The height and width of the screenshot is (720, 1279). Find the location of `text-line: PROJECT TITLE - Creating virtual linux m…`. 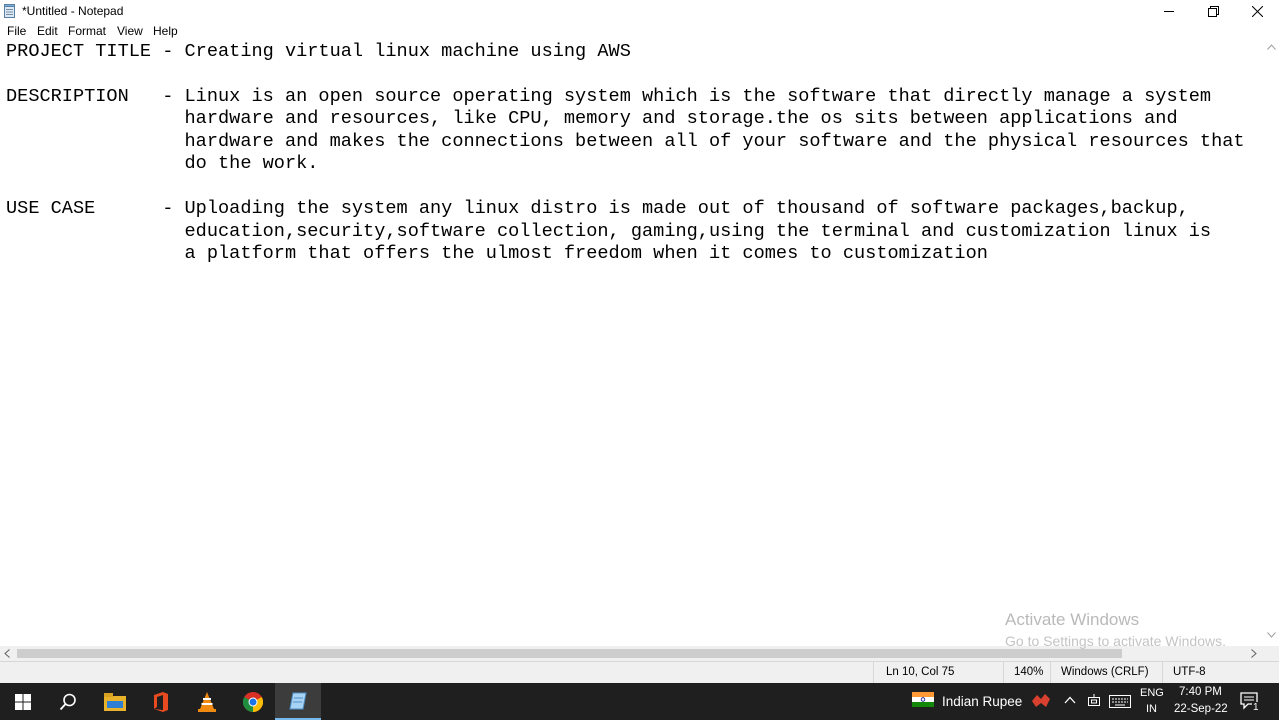

text-line: PROJECT TITLE - Creating virtual linux m… is located at coordinates (318, 51).